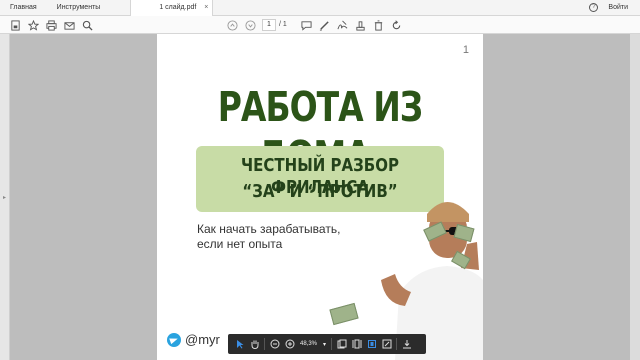  I want to click on hand-tool-icon, so click(254, 344).